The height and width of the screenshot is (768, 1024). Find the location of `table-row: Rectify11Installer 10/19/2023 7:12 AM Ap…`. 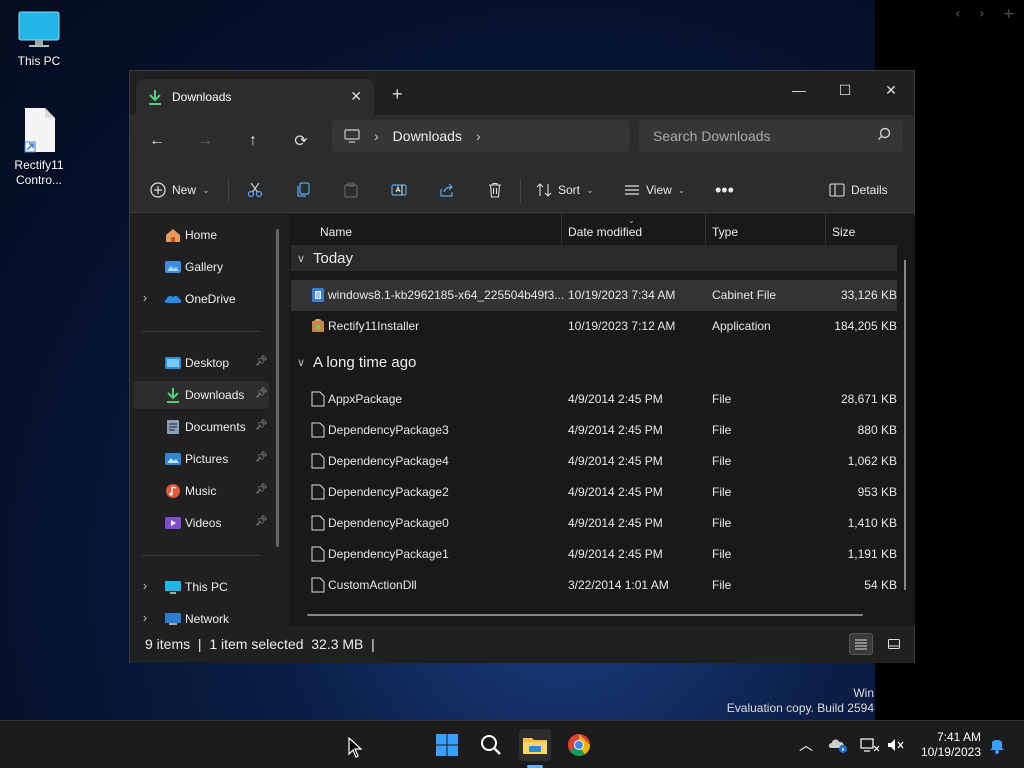

table-row: Rectify11Installer 10/19/2023 7:12 AM Ap… is located at coordinates (594, 326).